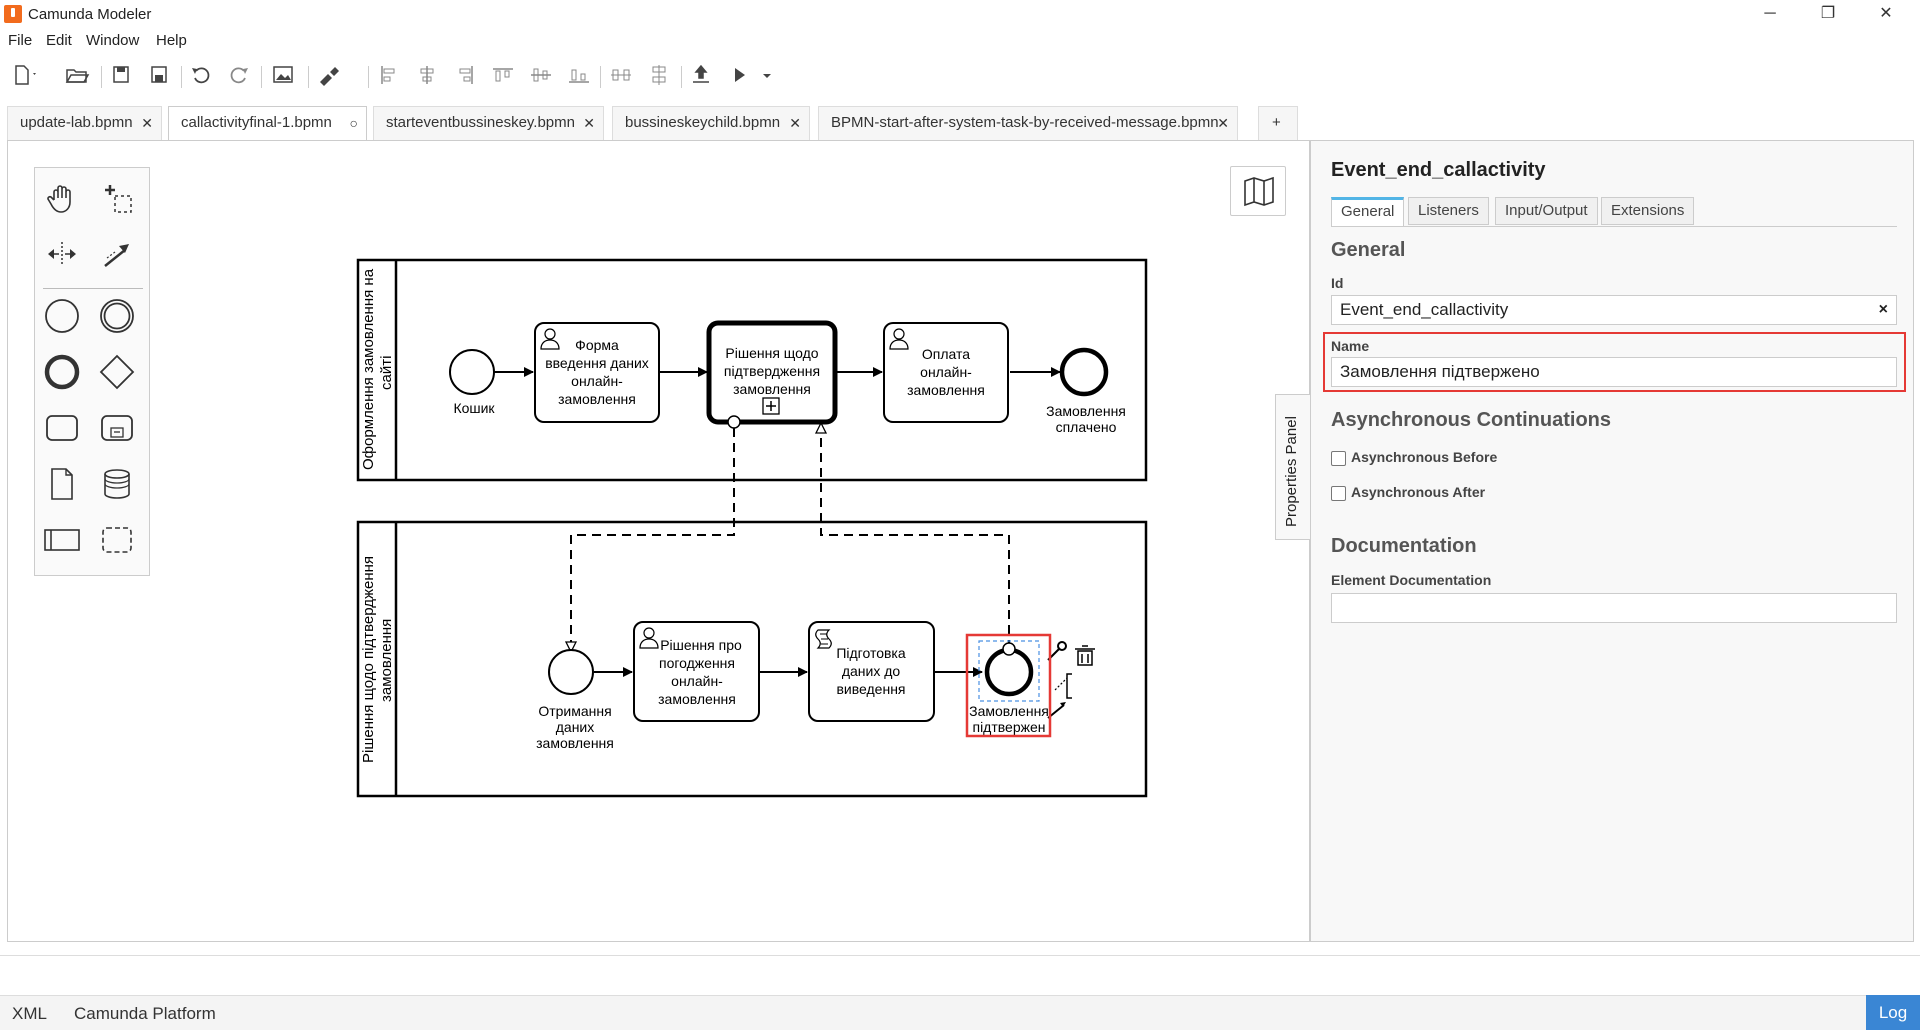  What do you see at coordinates (597, 345) in the screenshot?
I see `svg-text: Форма` at bounding box center [597, 345].